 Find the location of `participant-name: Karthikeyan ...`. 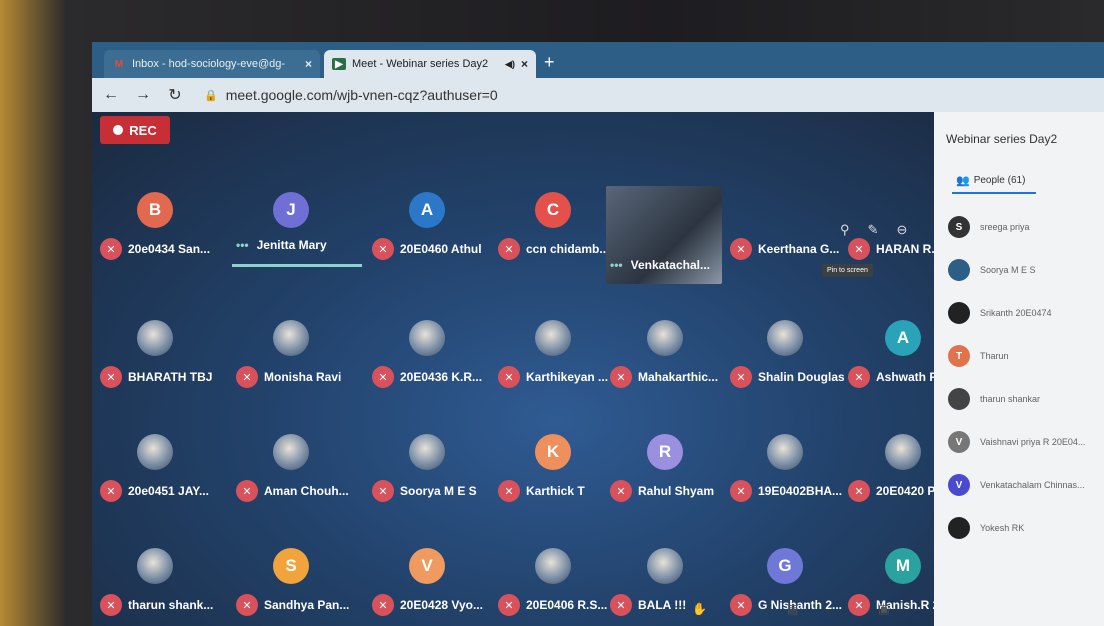

participant-name: Karthikeyan ... is located at coordinates (567, 377).